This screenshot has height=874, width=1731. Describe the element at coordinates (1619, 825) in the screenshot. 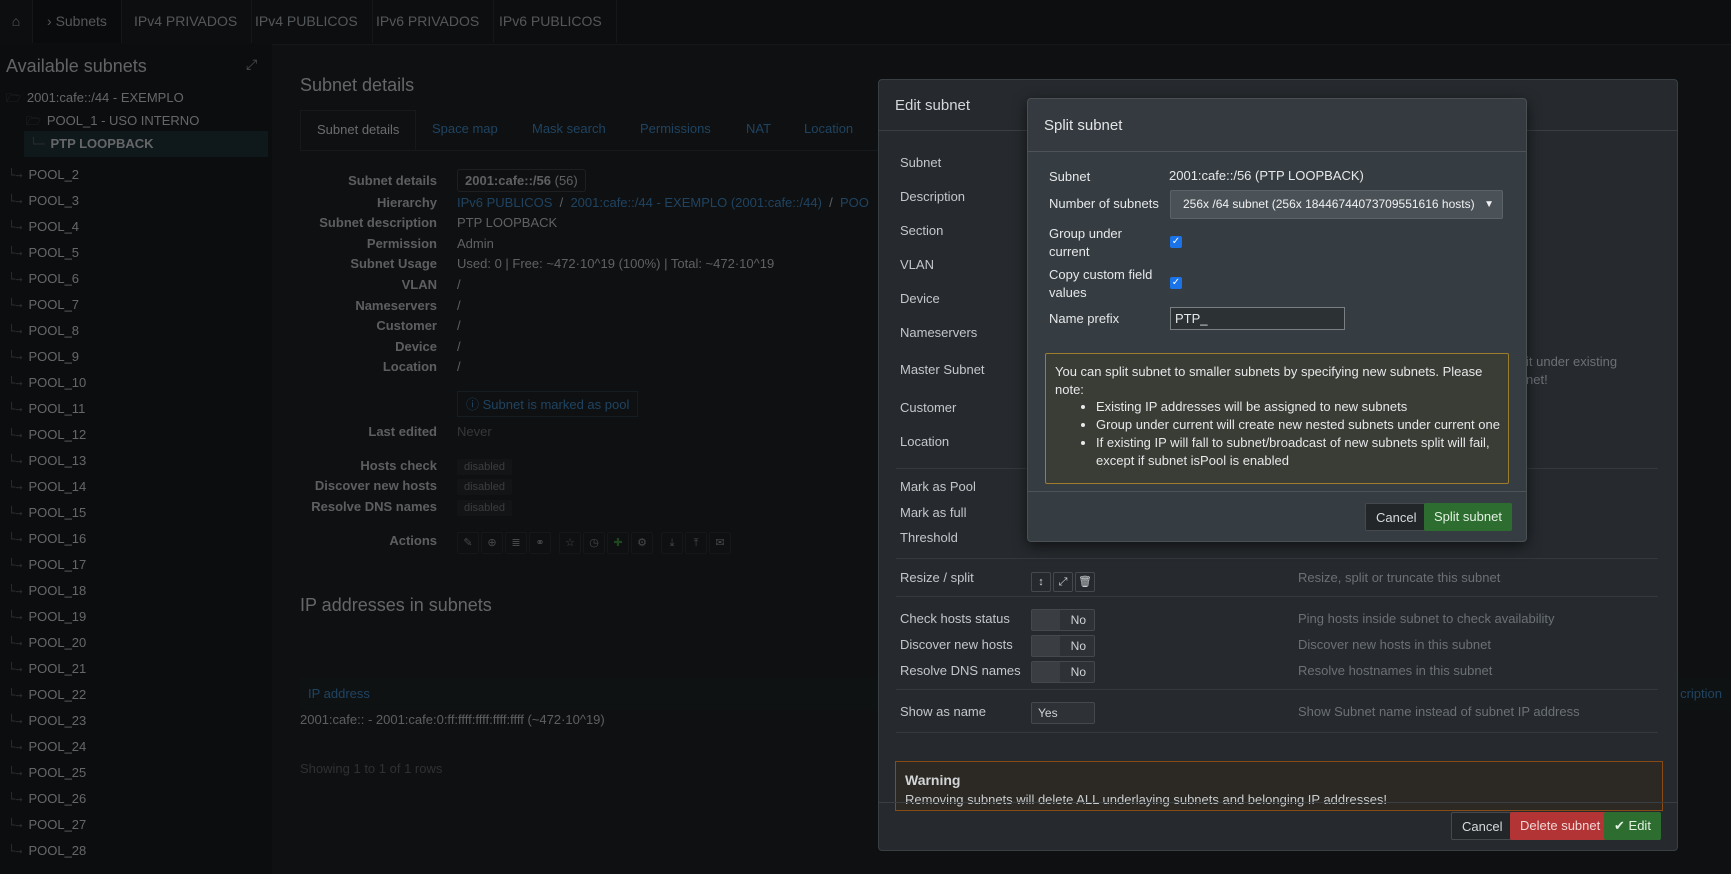

I see `check-icon: ✔` at that location.